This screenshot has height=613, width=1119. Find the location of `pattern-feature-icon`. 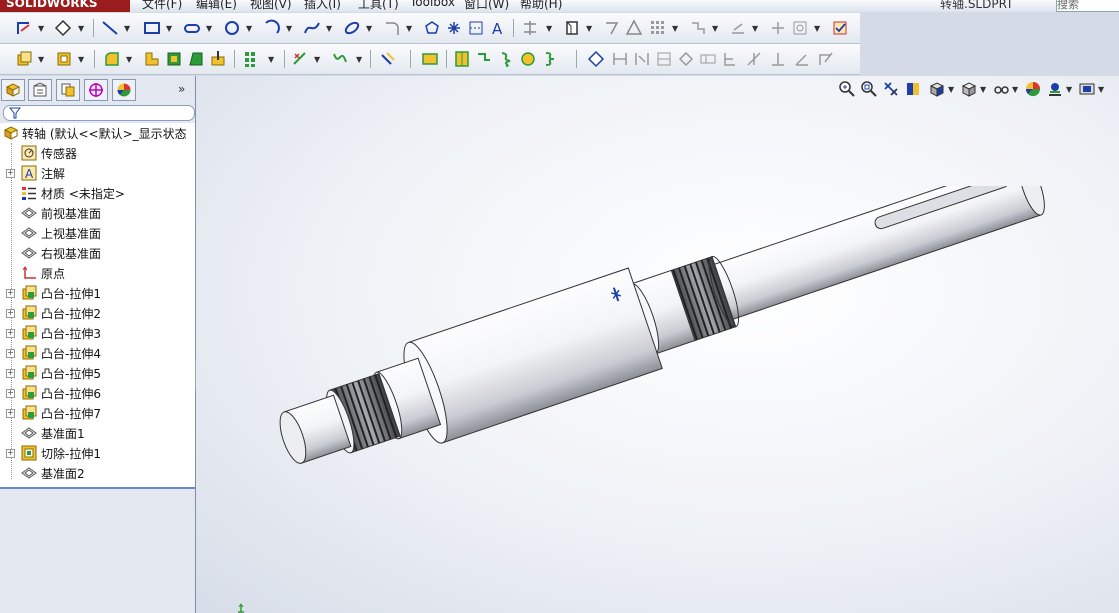

pattern-feature-icon is located at coordinates (664, 59).